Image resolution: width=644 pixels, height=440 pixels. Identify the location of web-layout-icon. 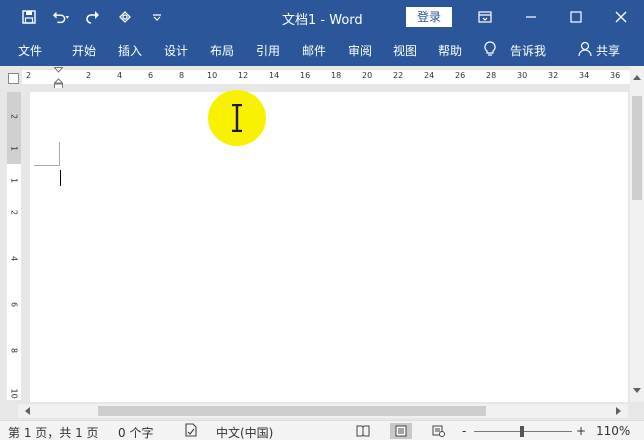
(439, 431).